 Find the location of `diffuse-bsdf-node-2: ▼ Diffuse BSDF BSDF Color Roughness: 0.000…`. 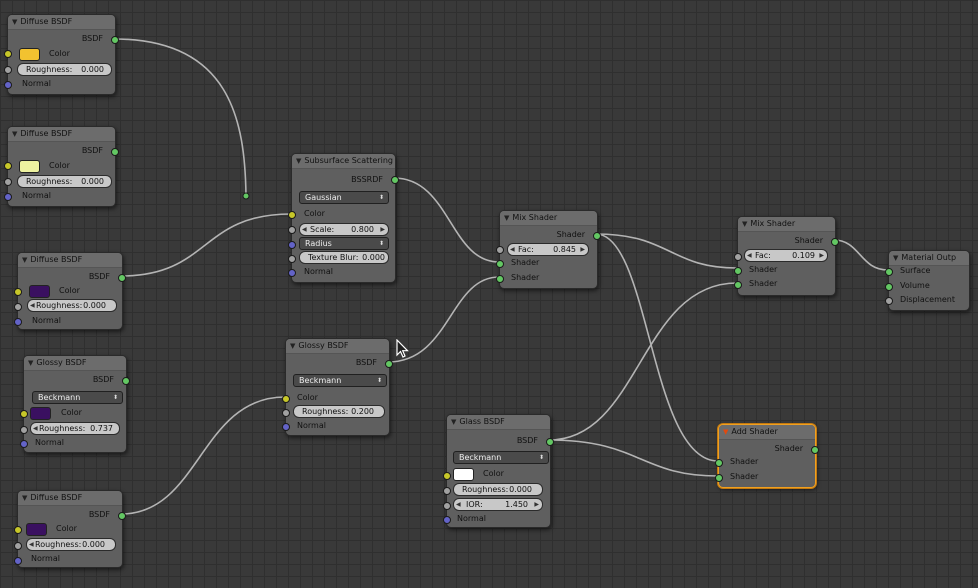

diffuse-bsdf-node-2: ▼ Diffuse BSDF BSDF Color Roughness: 0.000… is located at coordinates (61, 166).